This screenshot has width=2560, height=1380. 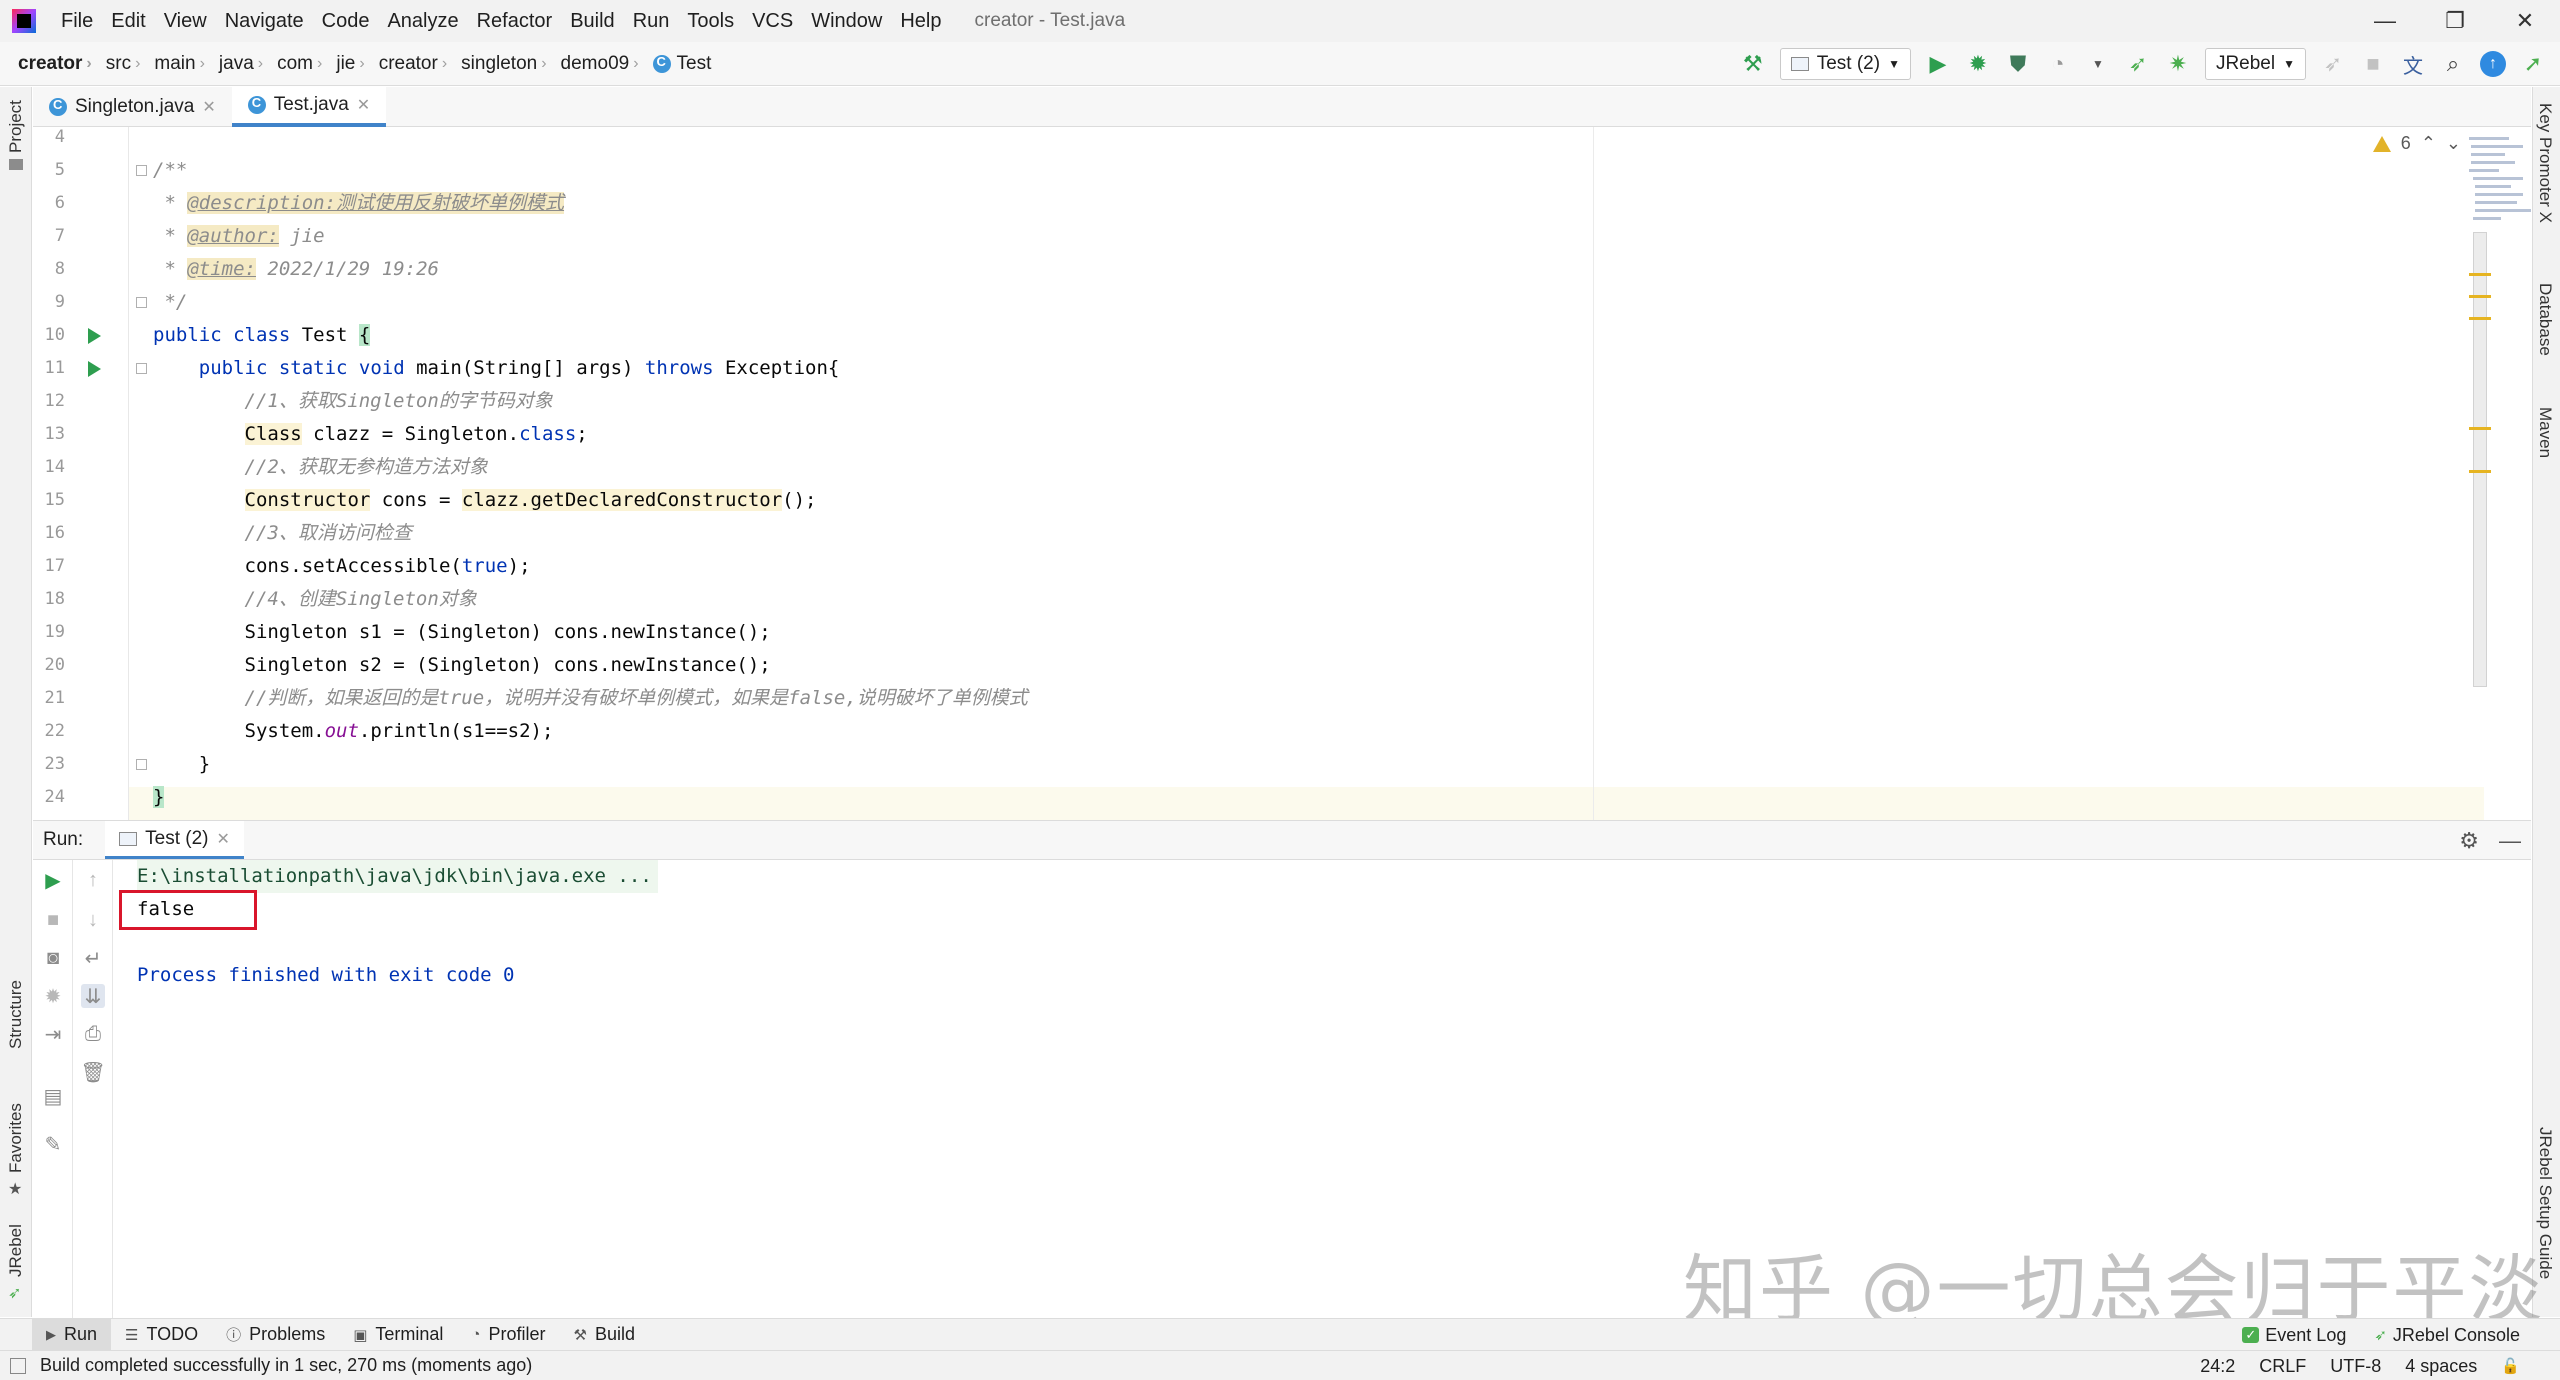 I want to click on bottom-tab-problems: ⓘ Problems, so click(x=275, y=1335).